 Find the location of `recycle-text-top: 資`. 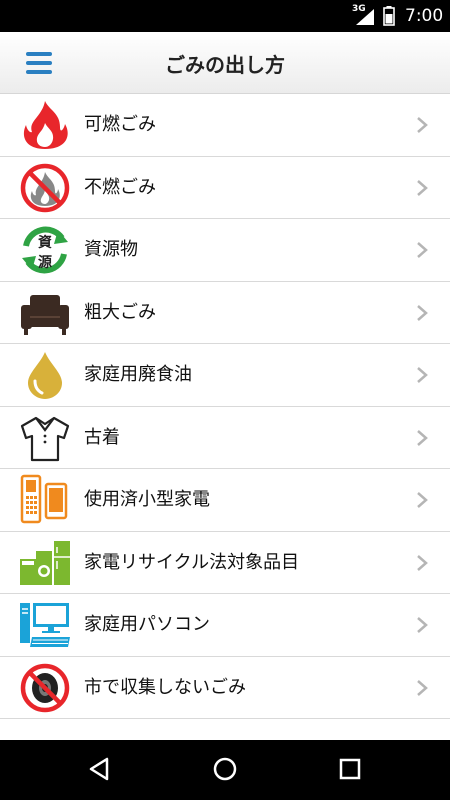

recycle-text-top: 資 is located at coordinates (45, 242).